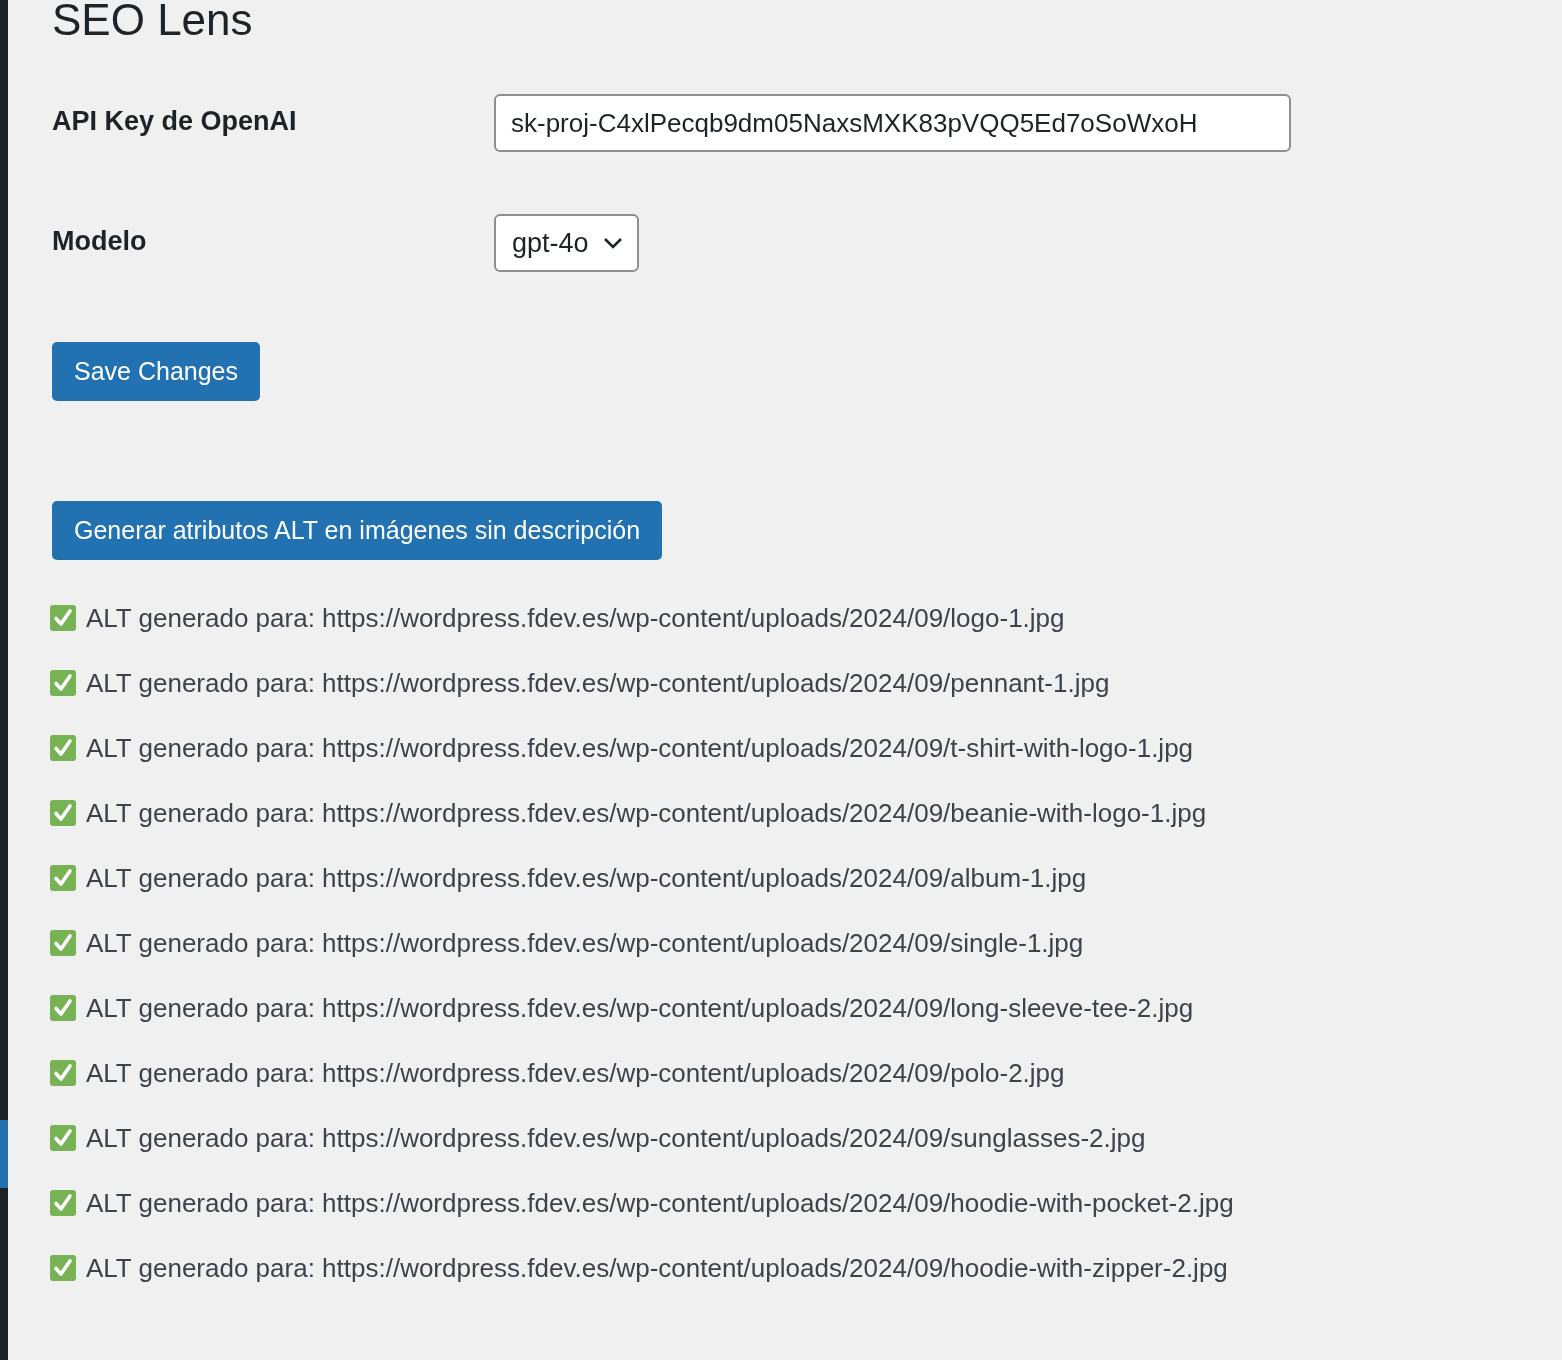 This screenshot has width=1562, height=1360. Describe the element at coordinates (585, 943) in the screenshot. I see `log-message: ALT generado para: https://wordpress.fdev.es/wp-content/uploads/2024/09/single-1.jpg` at that location.